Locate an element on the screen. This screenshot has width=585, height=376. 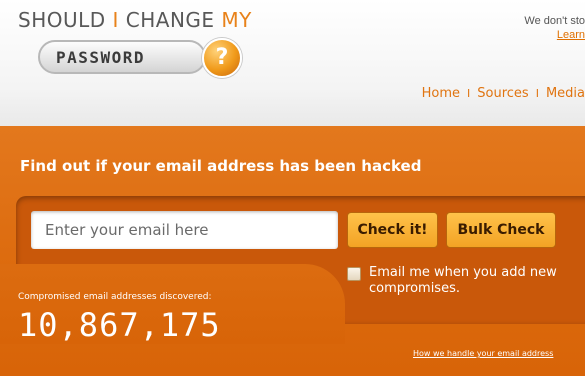
site-logo-text: SHOULD I CHANGE MY is located at coordinates (135, 20).